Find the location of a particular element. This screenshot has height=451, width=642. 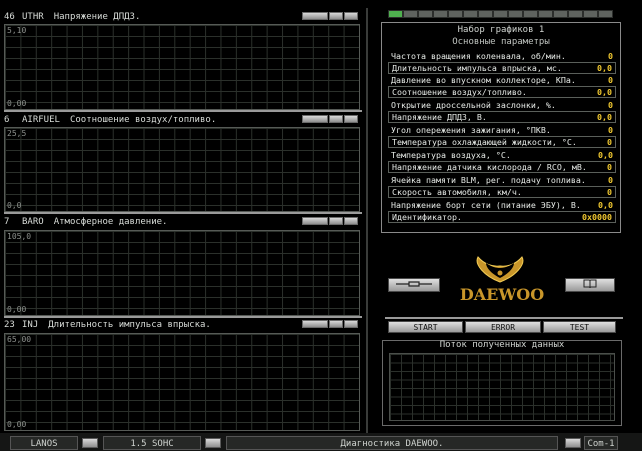

start-button: START is located at coordinates (425, 327).